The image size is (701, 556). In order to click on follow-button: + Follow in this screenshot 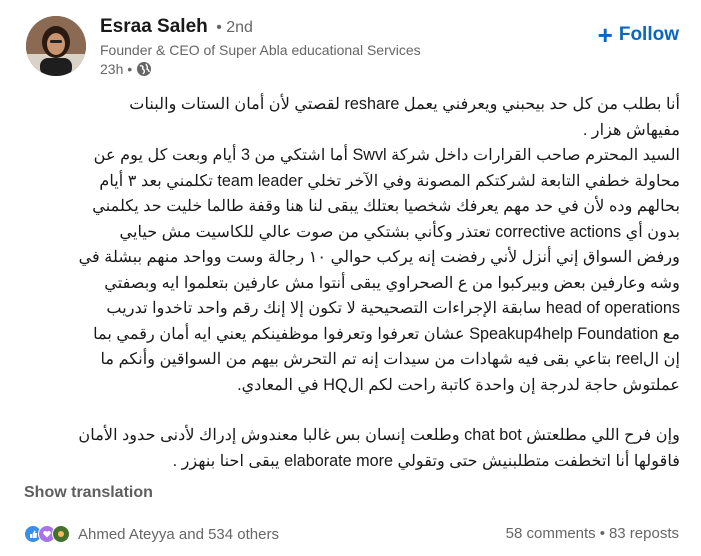, I will do `click(638, 35)`.